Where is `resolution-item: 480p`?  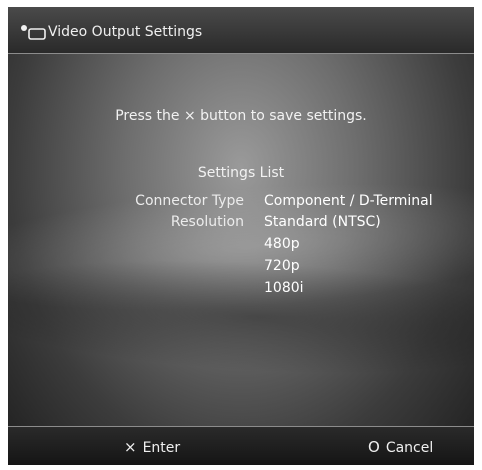
resolution-item: 480p is located at coordinates (282, 244).